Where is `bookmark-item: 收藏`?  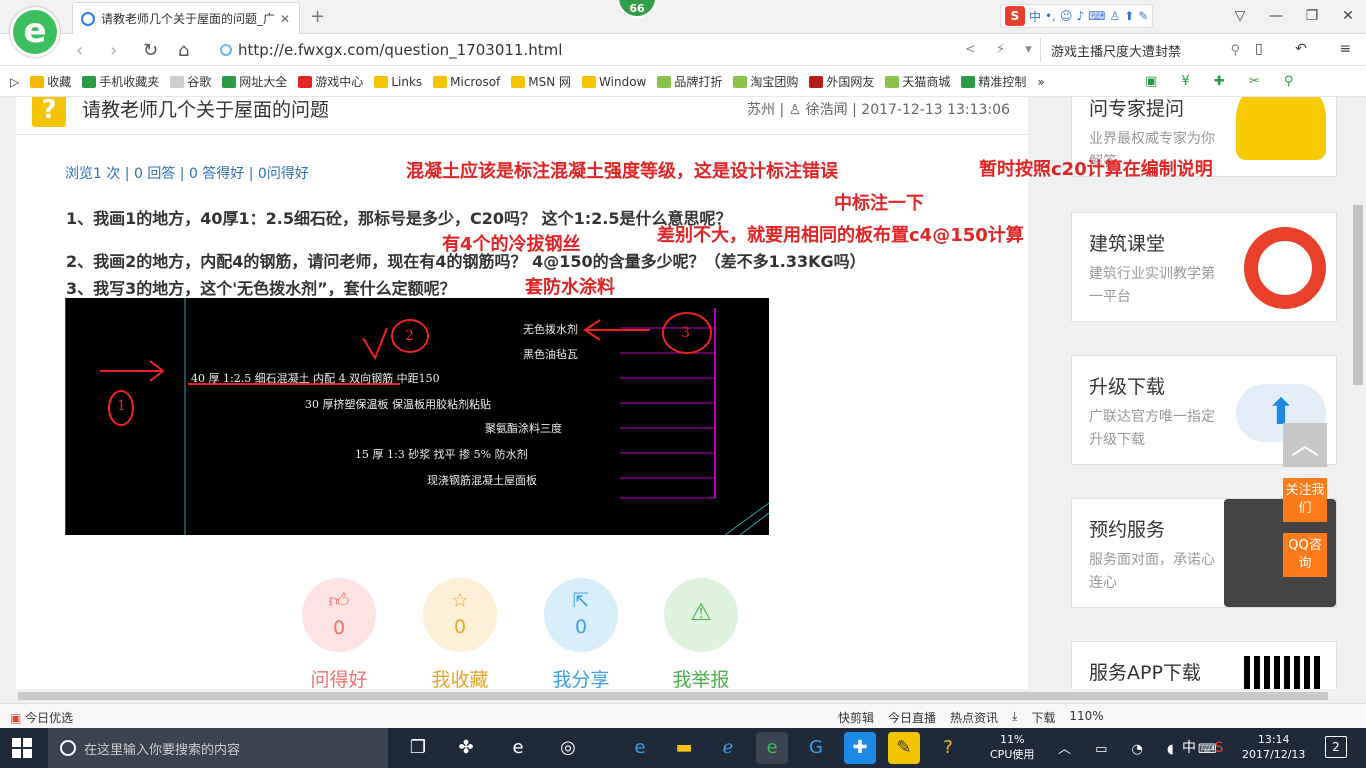 bookmark-item: 收藏 is located at coordinates (50, 81).